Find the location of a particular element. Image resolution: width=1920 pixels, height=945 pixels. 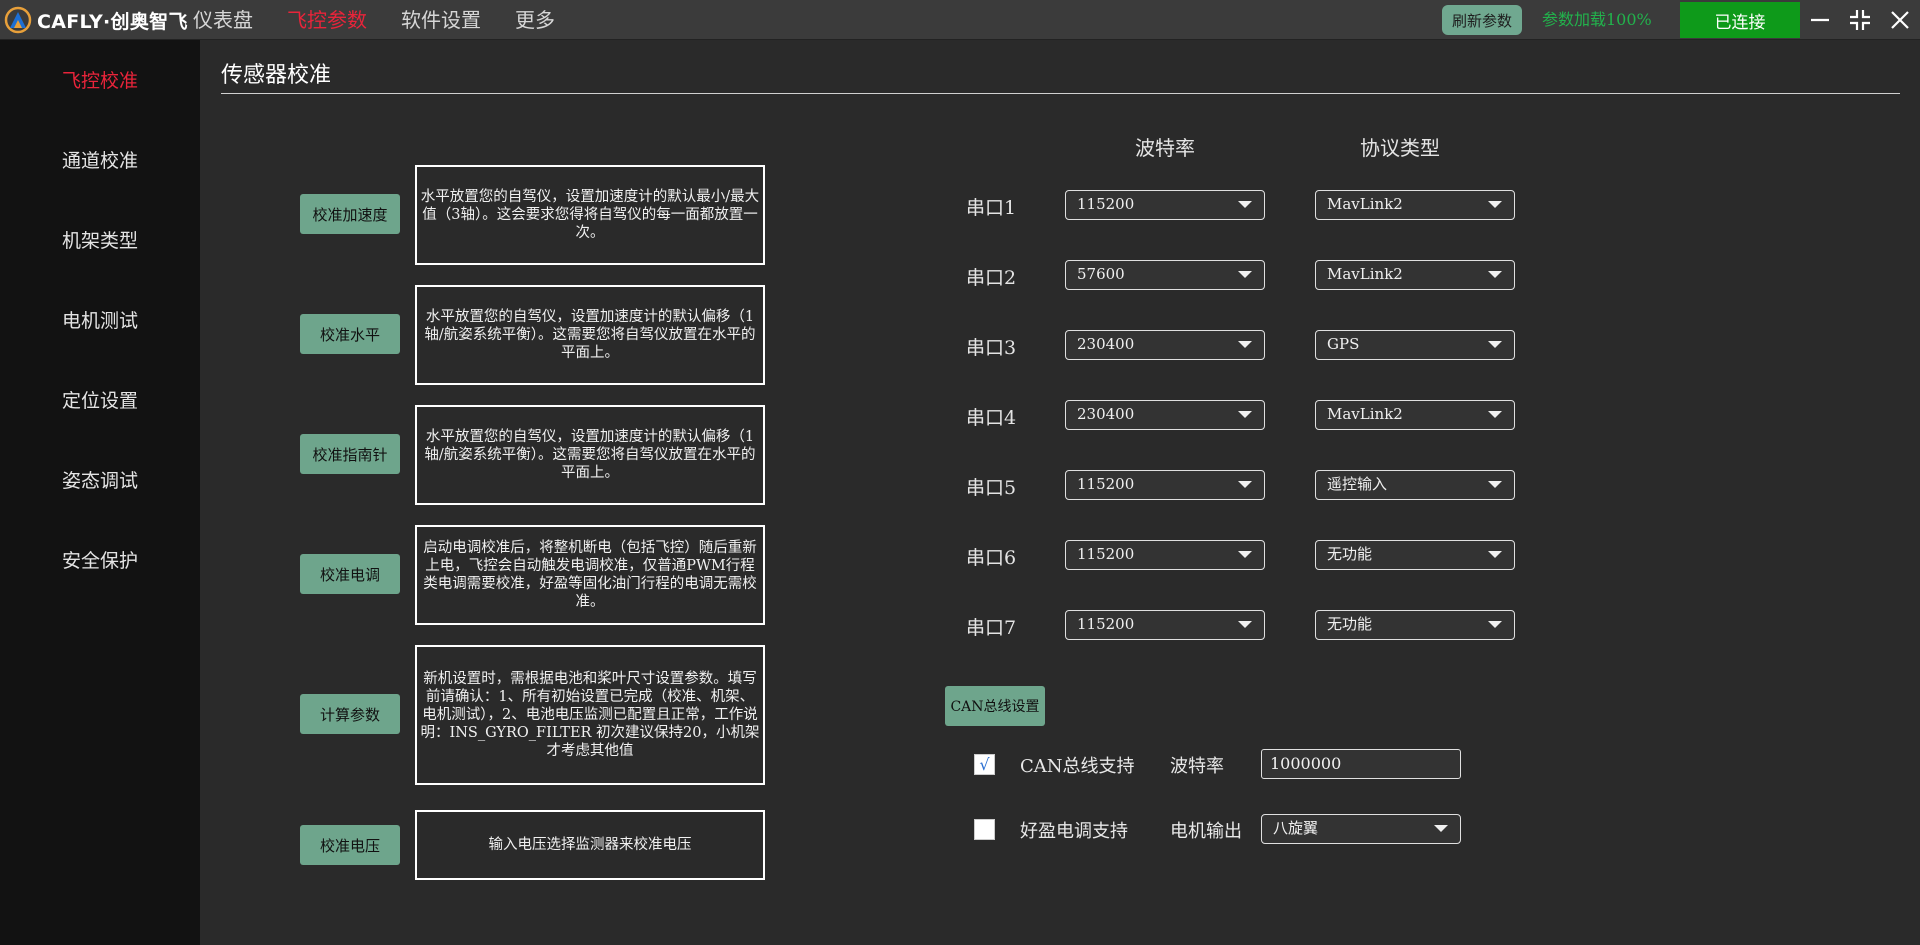

calibrate-esc-button: 校准电调 is located at coordinates (350, 574).